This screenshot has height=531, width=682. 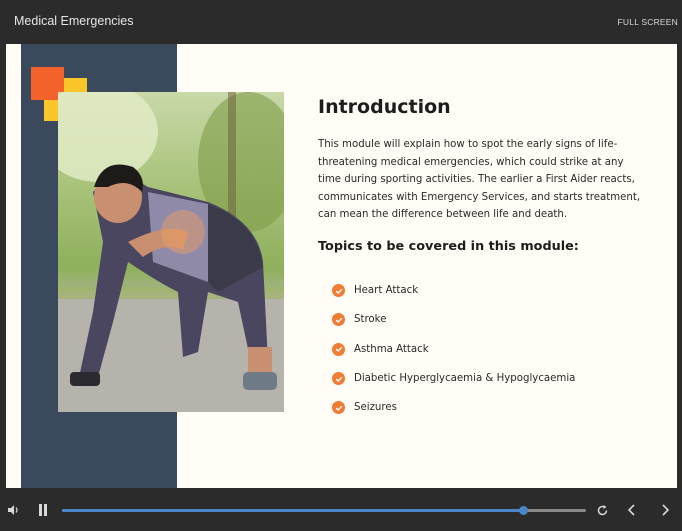 What do you see at coordinates (453, 319) in the screenshot?
I see `list-item: Stroke` at bounding box center [453, 319].